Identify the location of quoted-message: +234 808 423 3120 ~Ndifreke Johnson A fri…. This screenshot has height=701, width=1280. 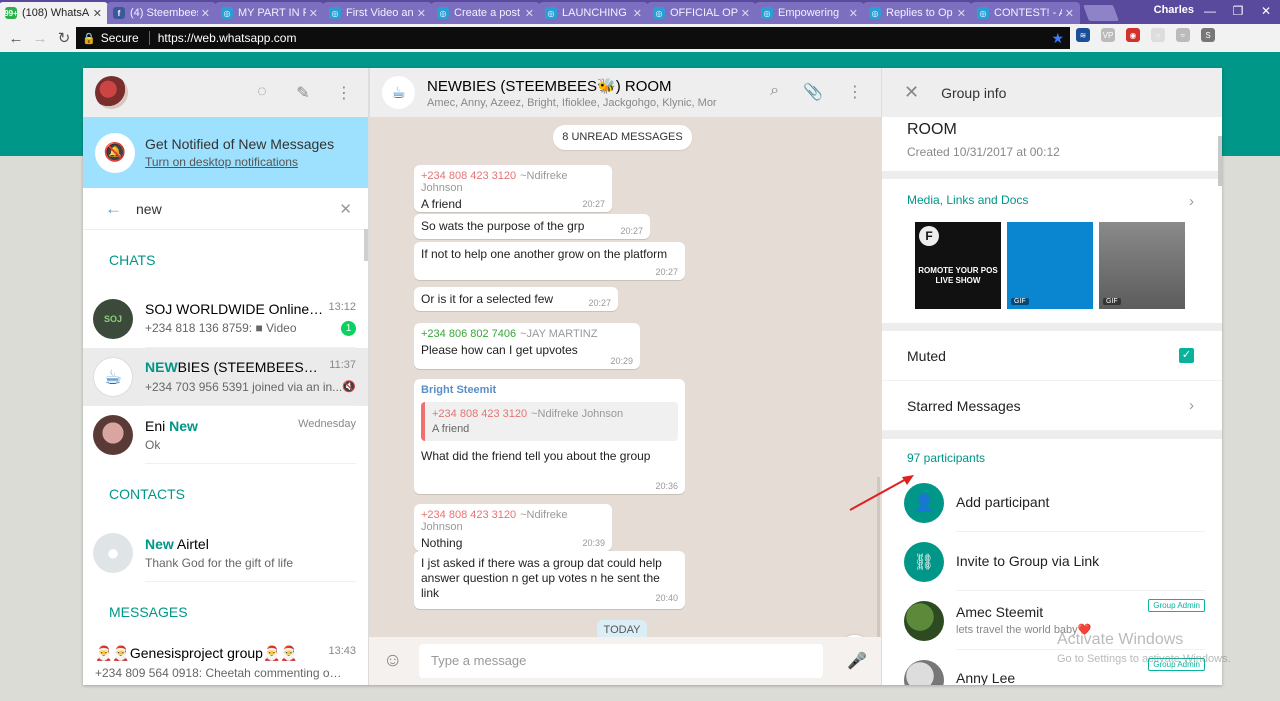
(549, 421).